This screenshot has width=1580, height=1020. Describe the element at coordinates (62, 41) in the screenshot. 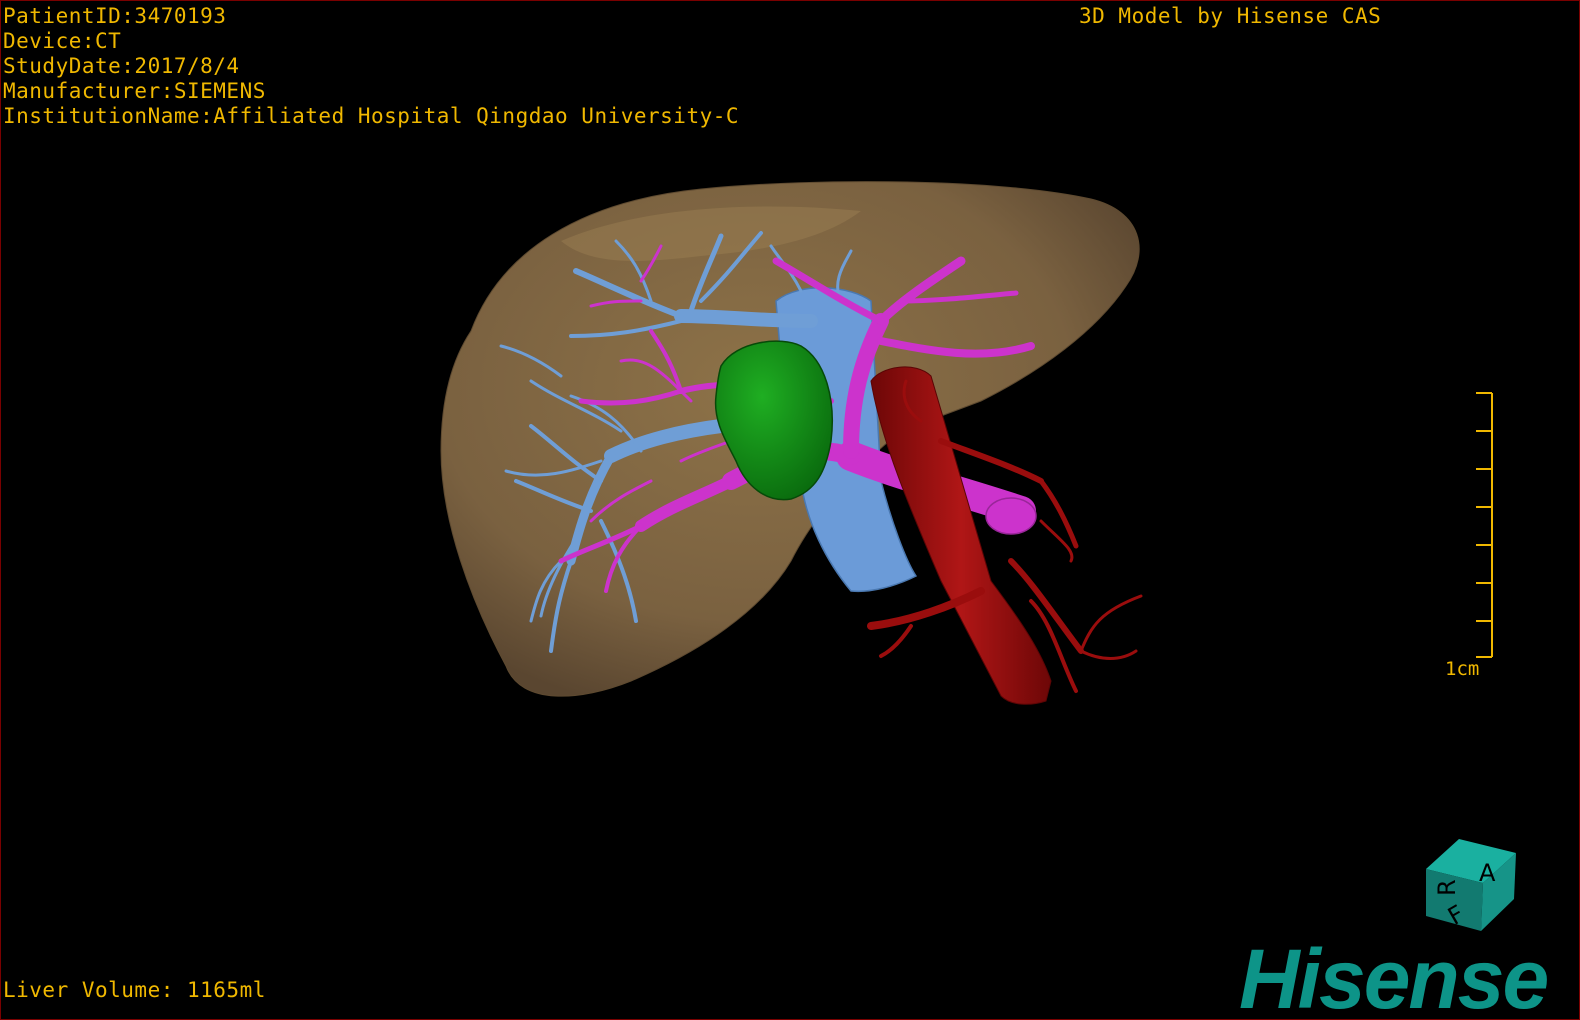

I see `device: Device:CT` at that location.